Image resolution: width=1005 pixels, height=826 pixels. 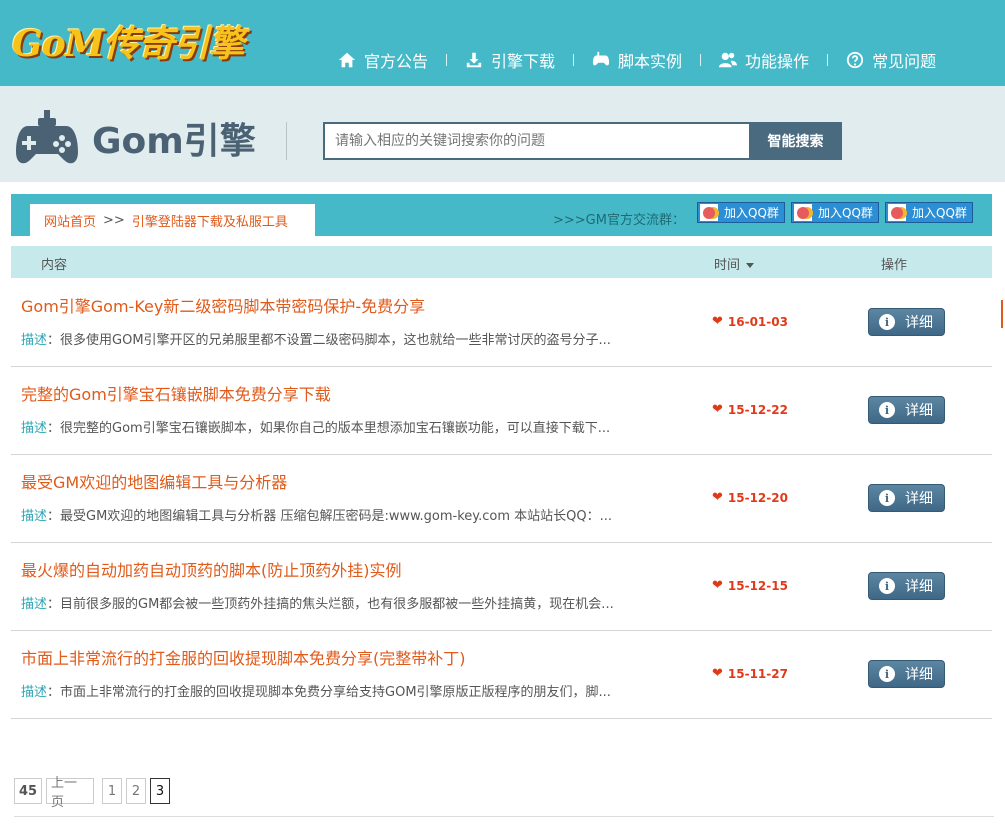 I want to click on article-date: ❤ 15-11-27, so click(x=750, y=673).